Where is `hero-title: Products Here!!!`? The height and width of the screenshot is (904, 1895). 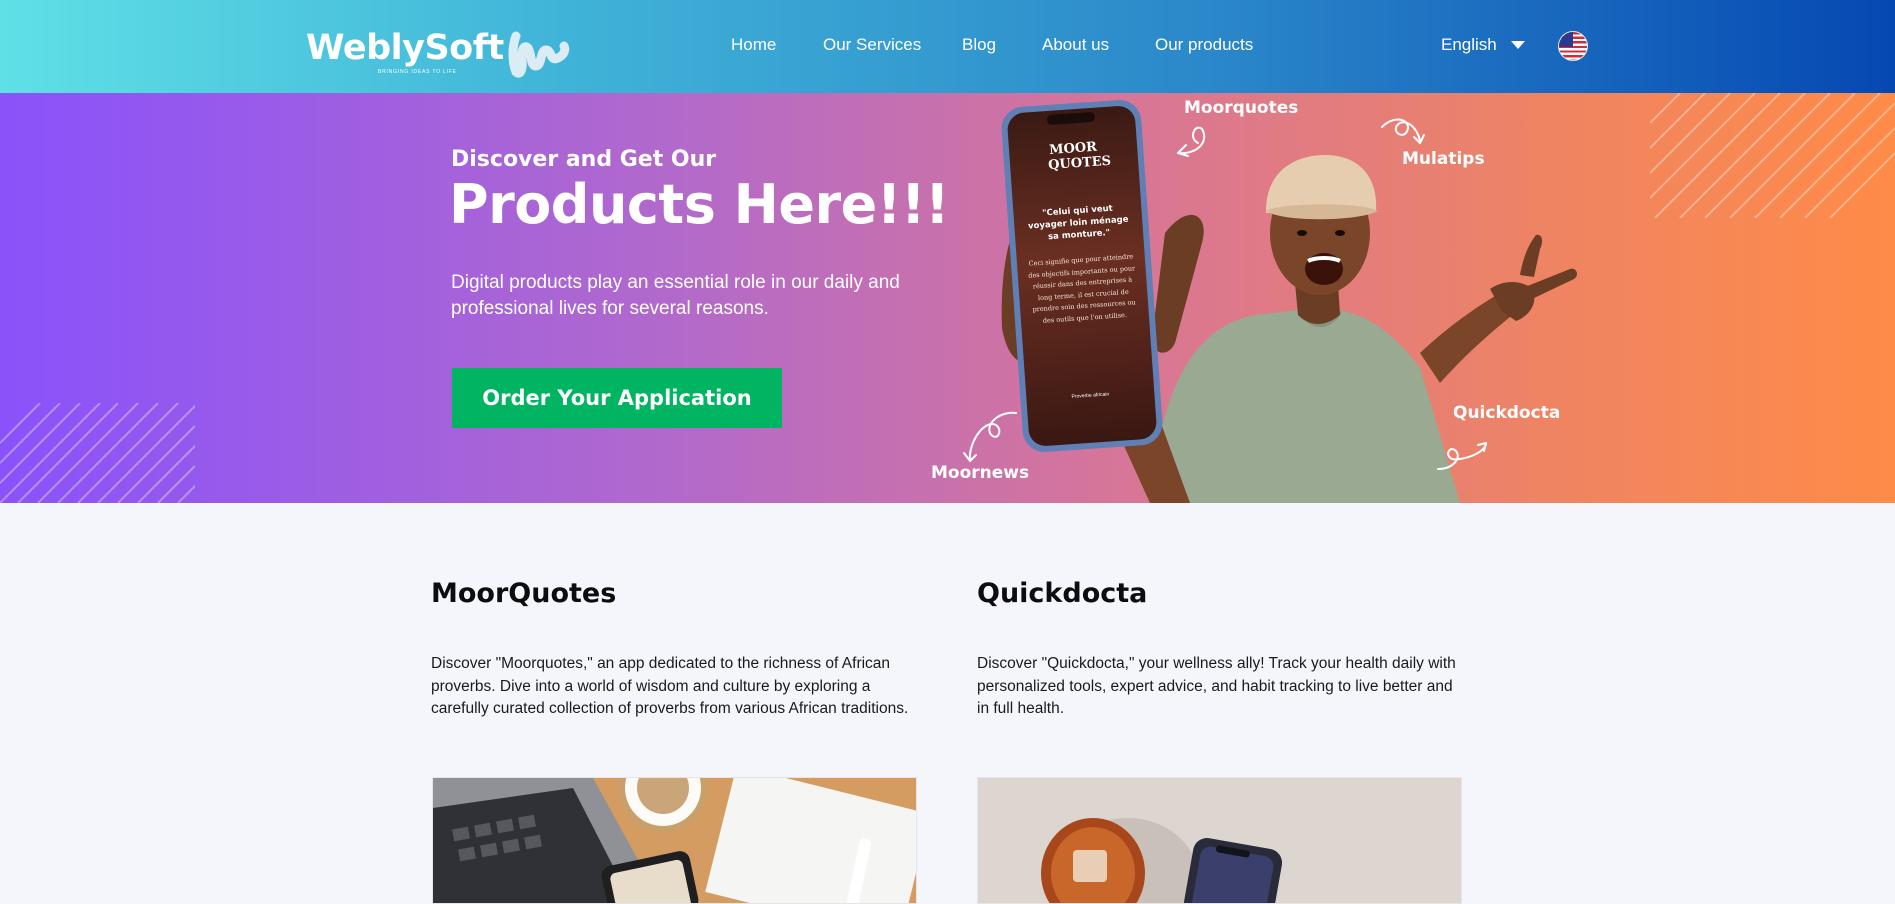 hero-title: Products Here!!! is located at coordinates (699, 204).